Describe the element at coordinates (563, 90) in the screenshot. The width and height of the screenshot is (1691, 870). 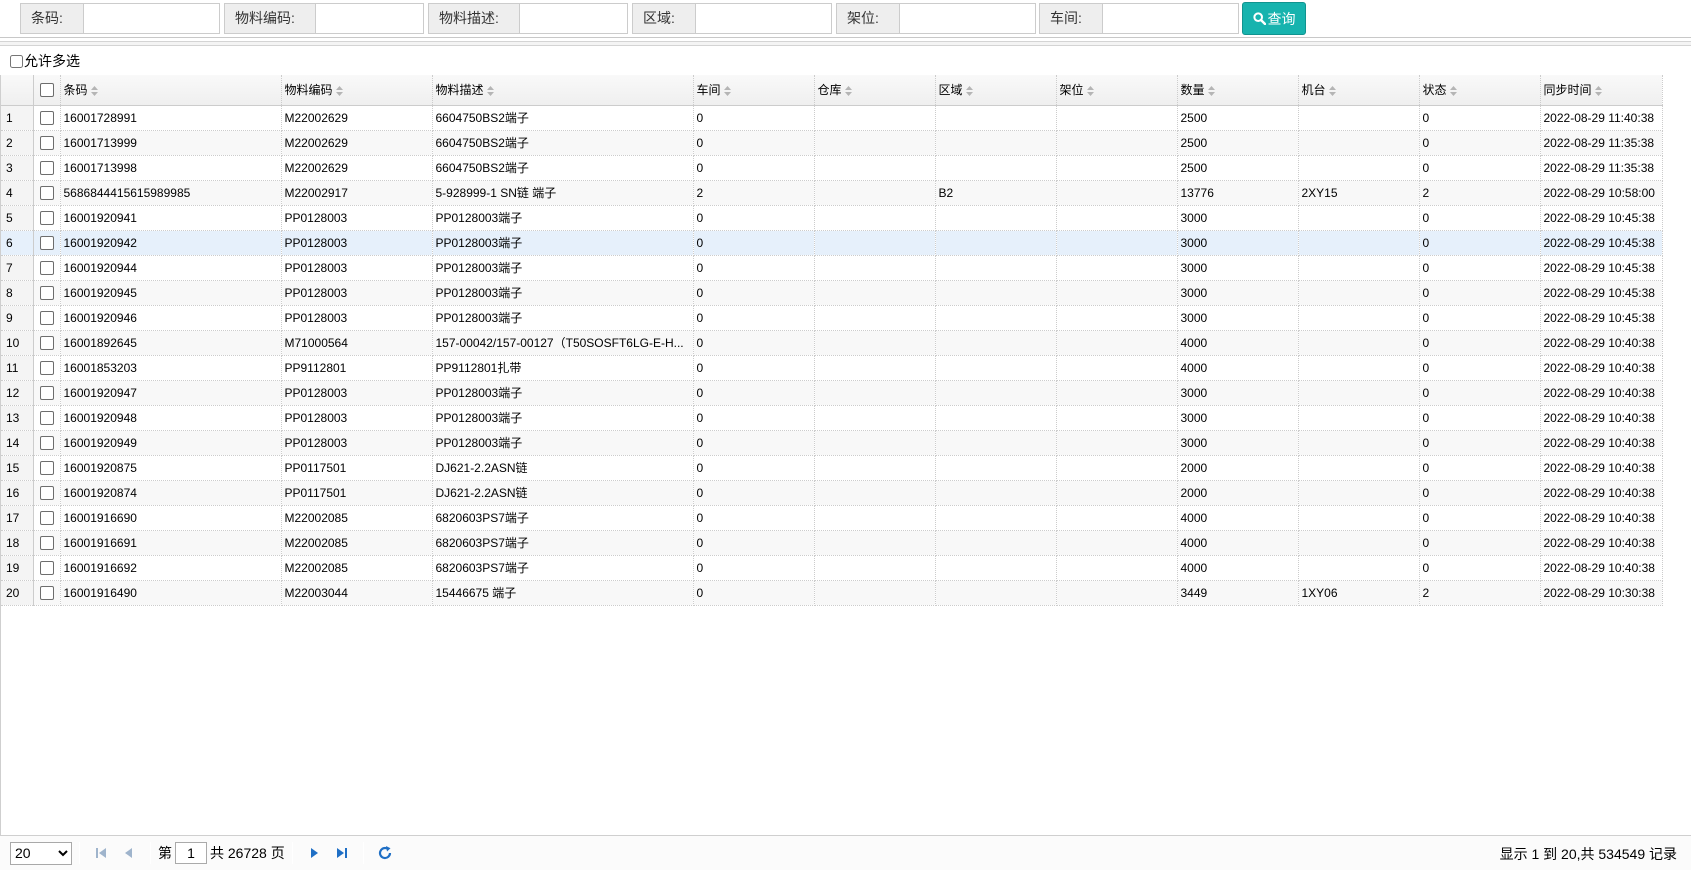
I see `column-header: 物料描述` at that location.